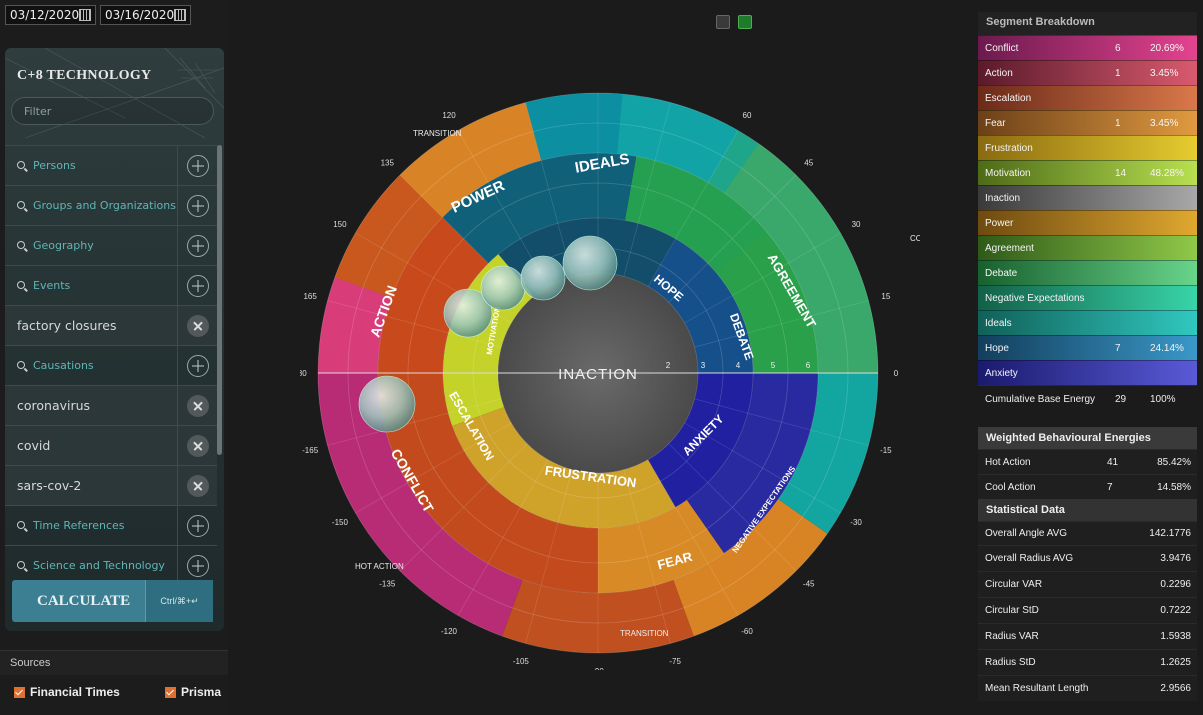  What do you see at coordinates (995, 123) in the screenshot?
I see `segment-name: Fear` at bounding box center [995, 123].